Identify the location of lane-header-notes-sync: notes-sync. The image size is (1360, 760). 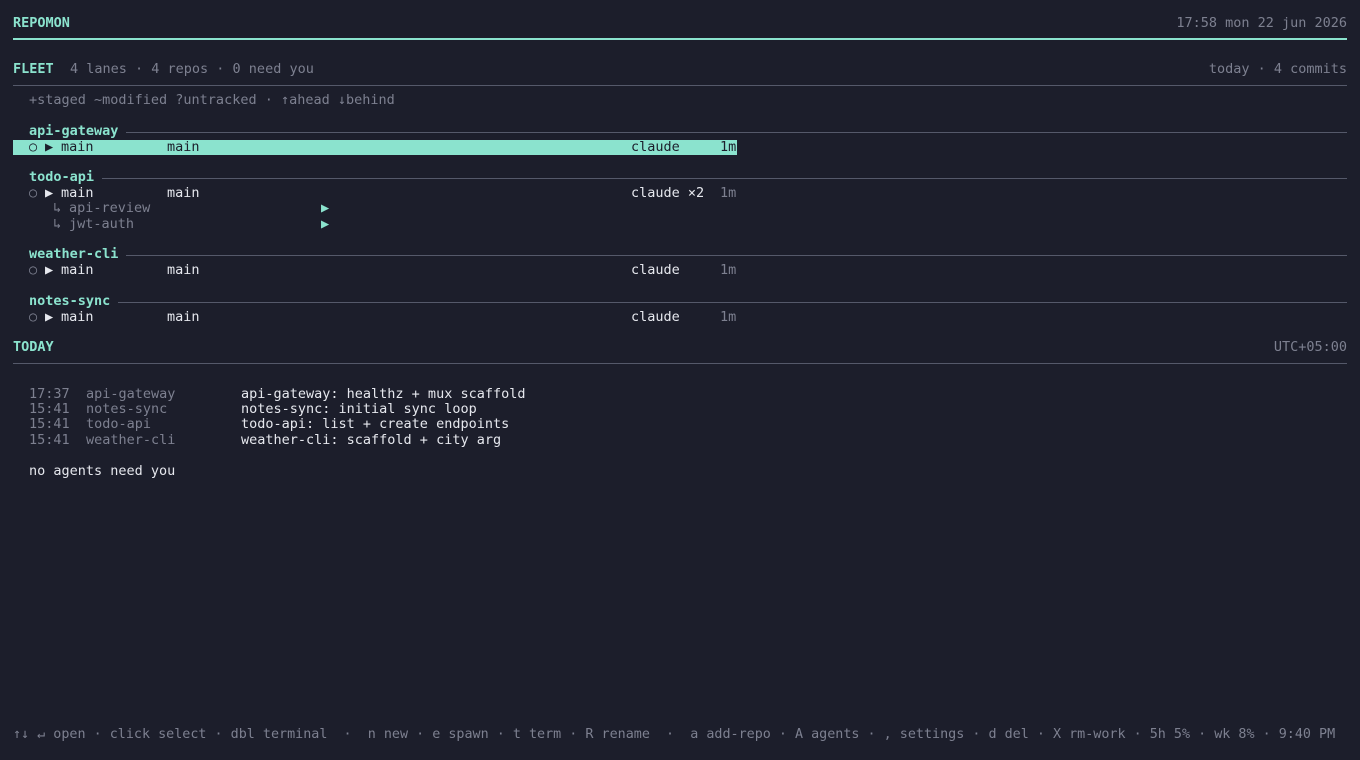
(688, 301).